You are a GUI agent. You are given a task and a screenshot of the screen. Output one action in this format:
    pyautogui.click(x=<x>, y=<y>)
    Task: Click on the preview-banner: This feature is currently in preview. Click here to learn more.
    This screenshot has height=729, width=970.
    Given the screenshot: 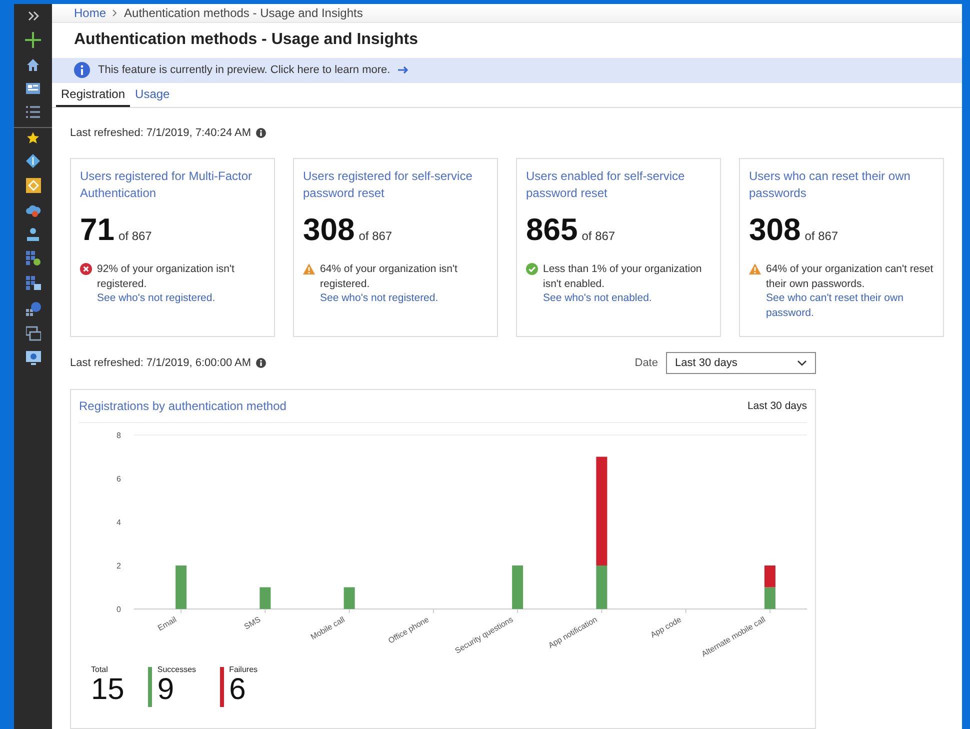 What is the action you would take?
    pyautogui.click(x=507, y=70)
    